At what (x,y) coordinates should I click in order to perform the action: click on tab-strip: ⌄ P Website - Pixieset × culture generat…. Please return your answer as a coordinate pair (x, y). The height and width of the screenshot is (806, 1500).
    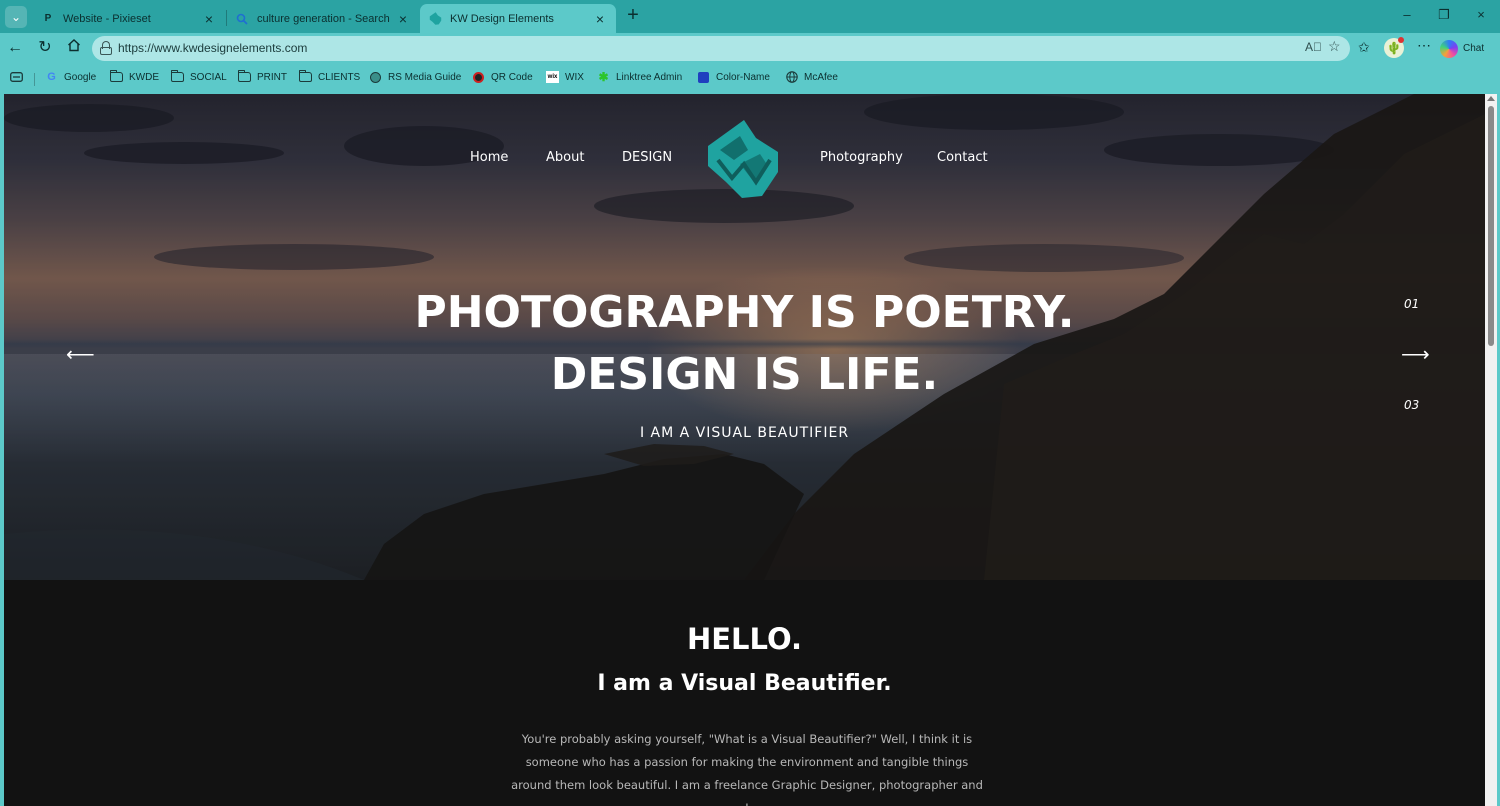
    Looking at the image, I should click on (750, 16).